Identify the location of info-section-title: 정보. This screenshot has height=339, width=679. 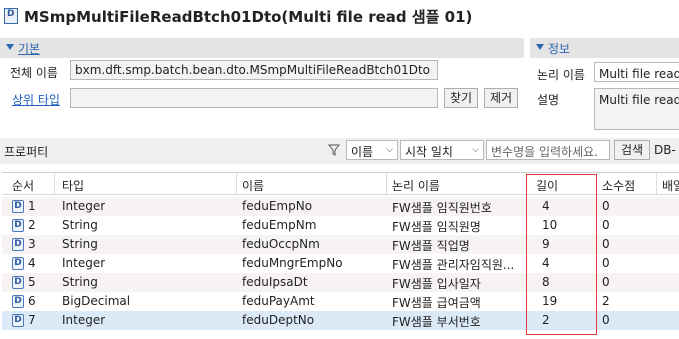
(559, 49).